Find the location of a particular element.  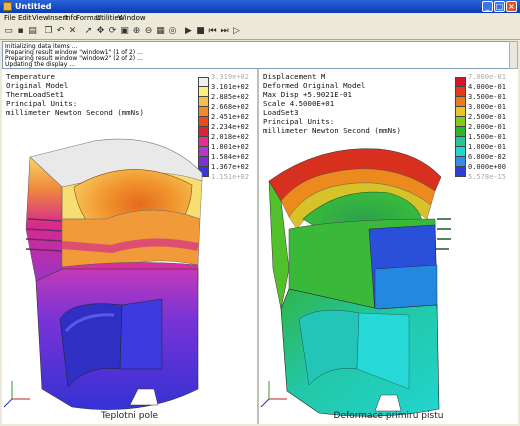

zoom-out-icon: ⊖ is located at coordinates (148, 31).